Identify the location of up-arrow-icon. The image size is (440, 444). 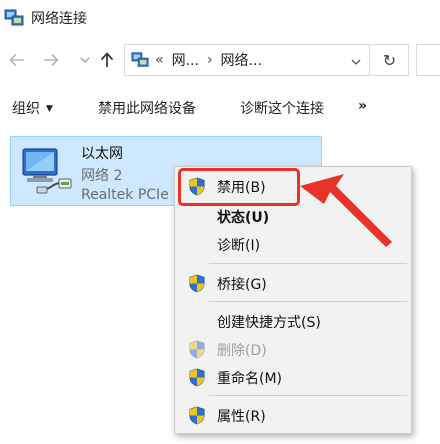
(107, 60).